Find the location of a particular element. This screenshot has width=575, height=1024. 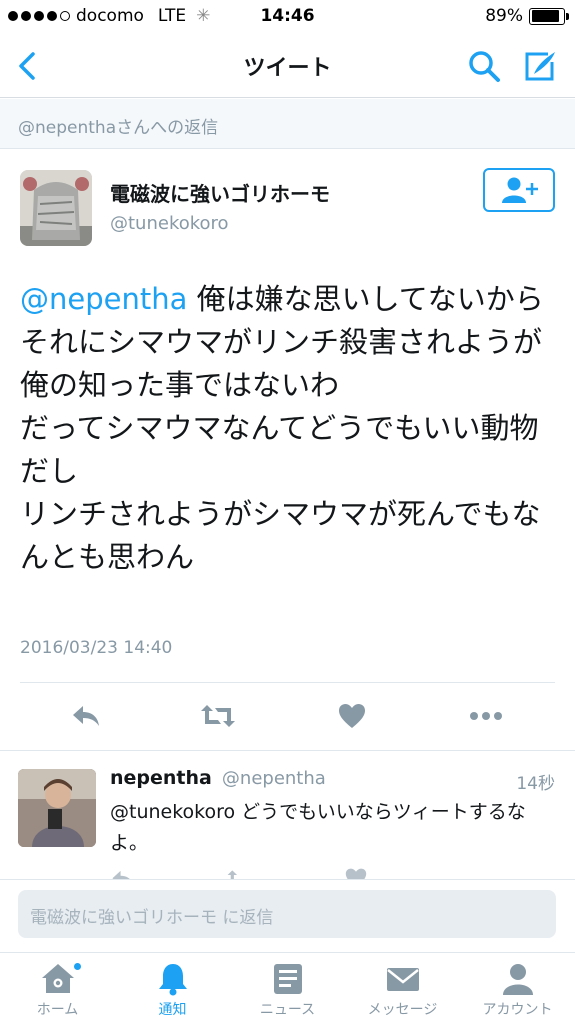

compose-icon is located at coordinates (540, 66).